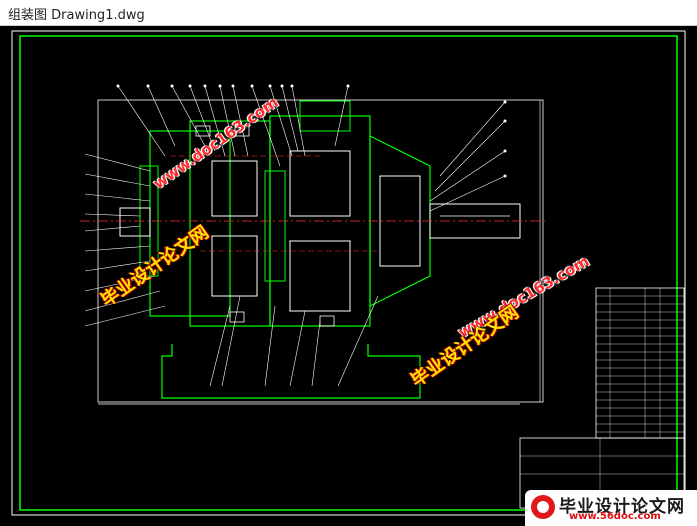 The height and width of the screenshot is (526, 697). I want to click on gear-2-upper, so click(320, 183).